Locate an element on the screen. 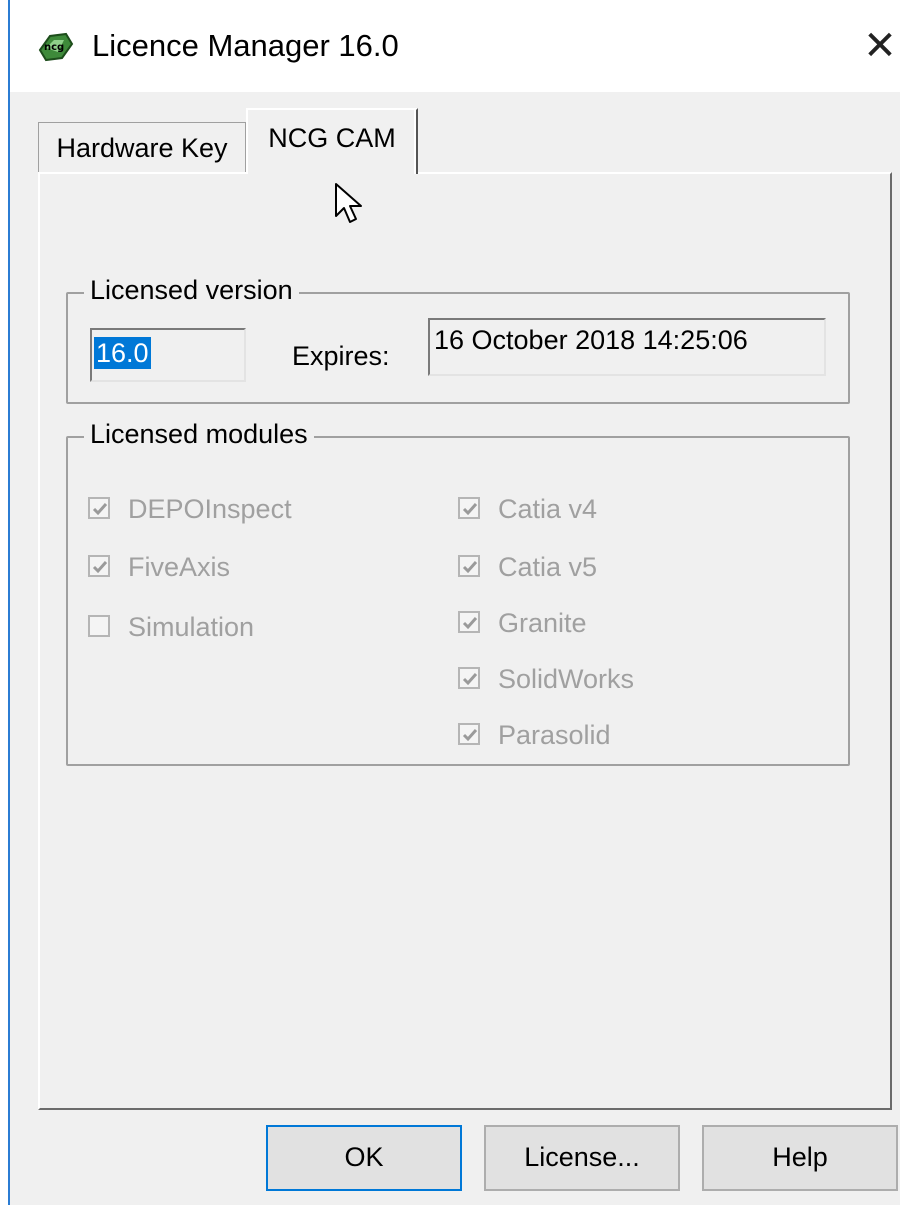 The image size is (900, 1205). module-catia-v5: Catia v5 is located at coordinates (527, 567).